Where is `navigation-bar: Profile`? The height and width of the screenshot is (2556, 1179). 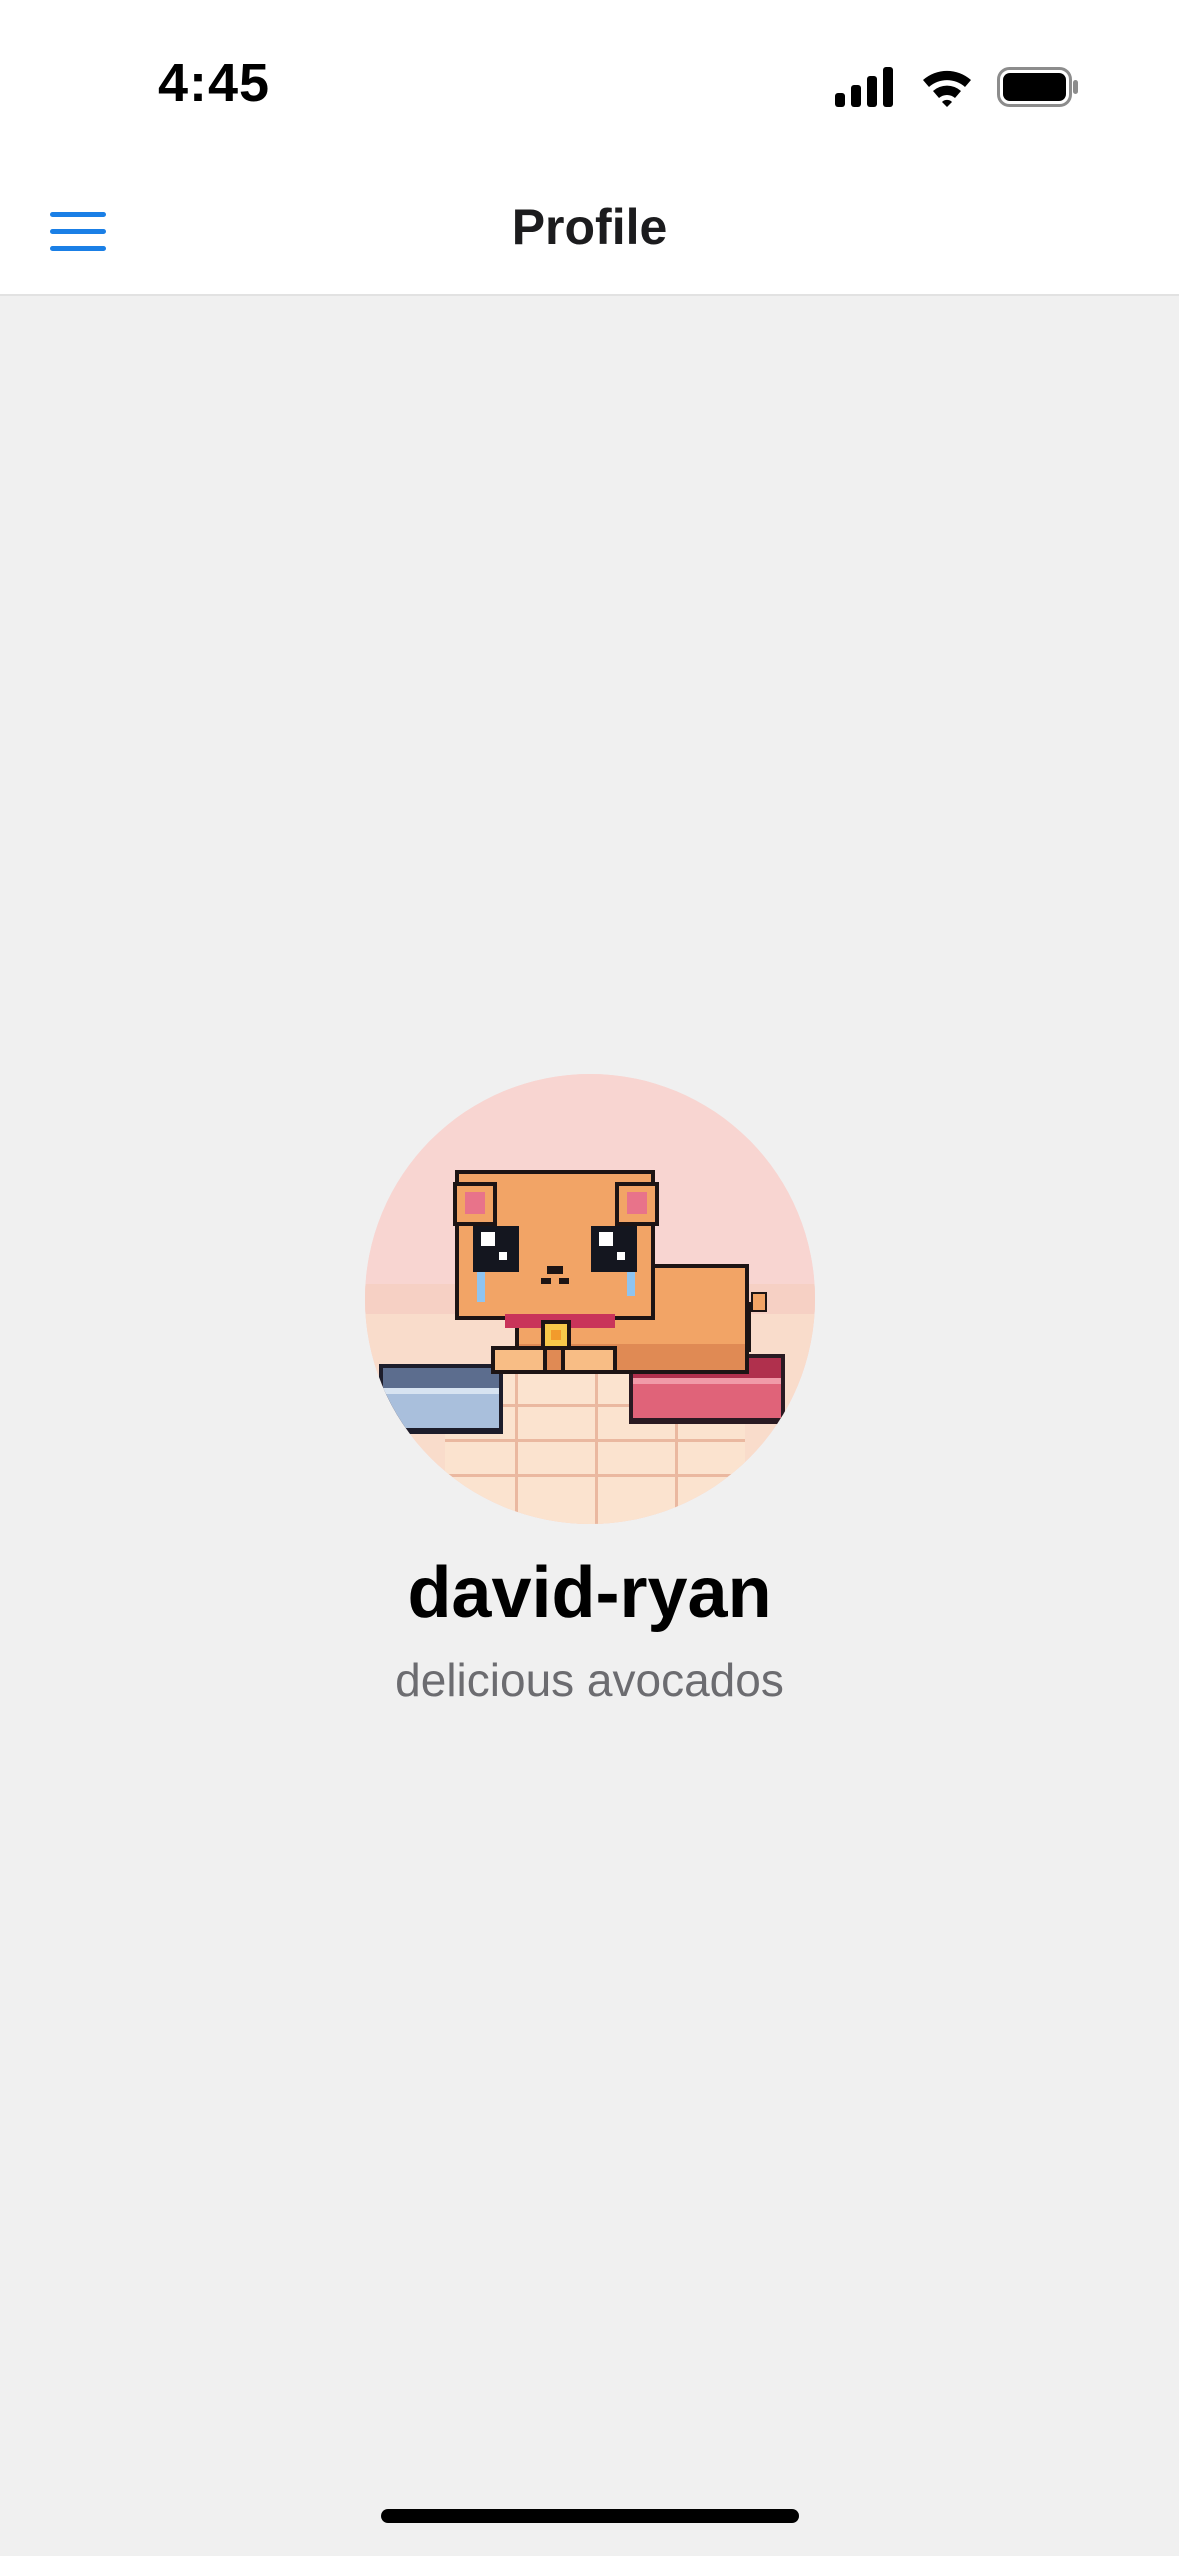
navigation-bar: Profile is located at coordinates (589, 233).